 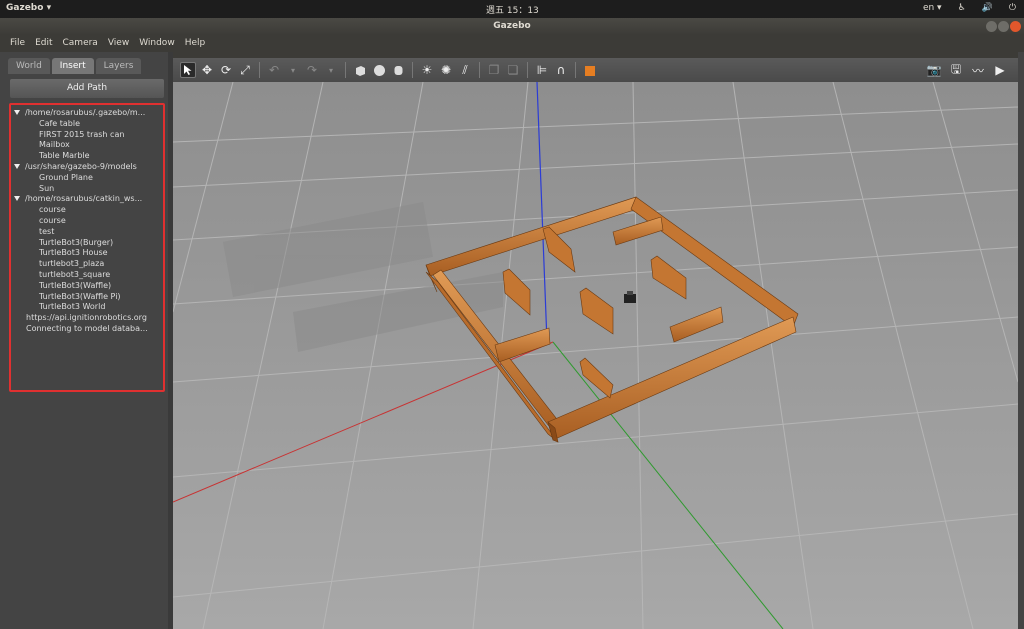 I want to click on close-button, so click(x=1015, y=26).